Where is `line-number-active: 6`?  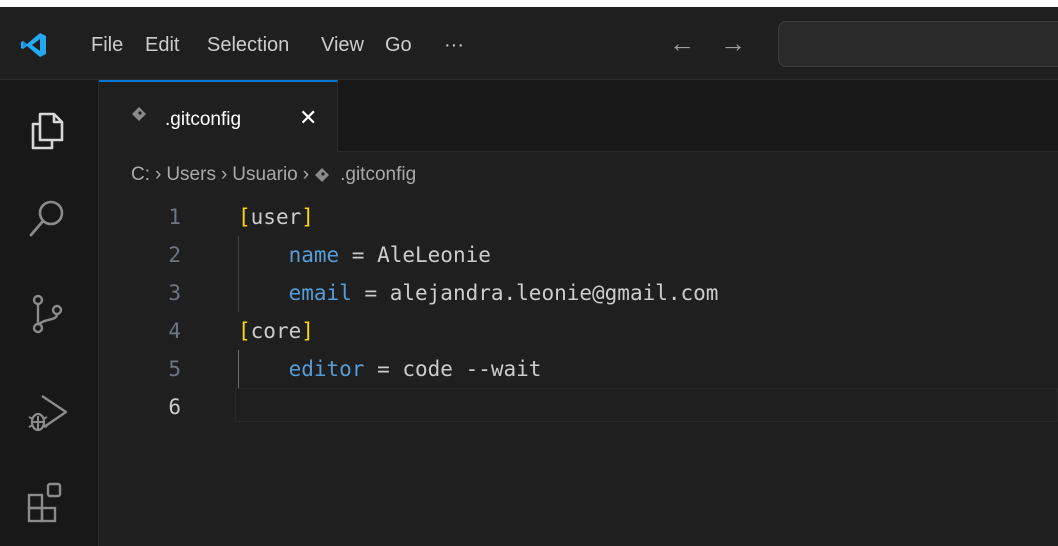 line-number-active: 6 is located at coordinates (174, 407).